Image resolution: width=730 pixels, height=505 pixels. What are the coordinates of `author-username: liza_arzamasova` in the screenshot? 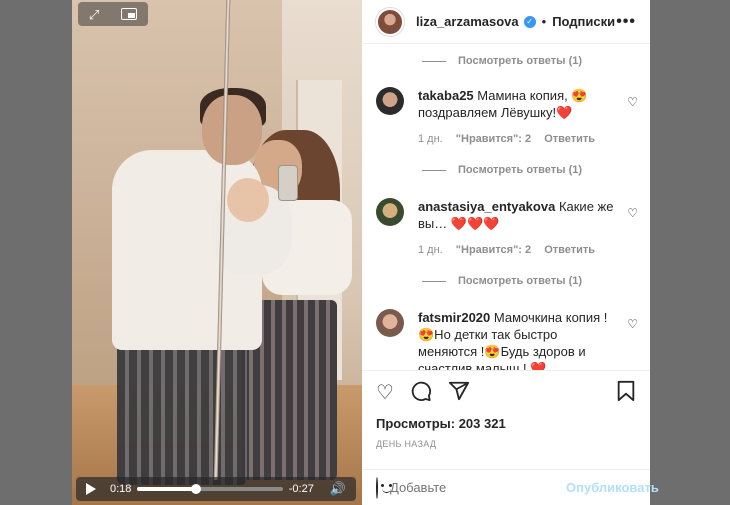 It's located at (467, 21).